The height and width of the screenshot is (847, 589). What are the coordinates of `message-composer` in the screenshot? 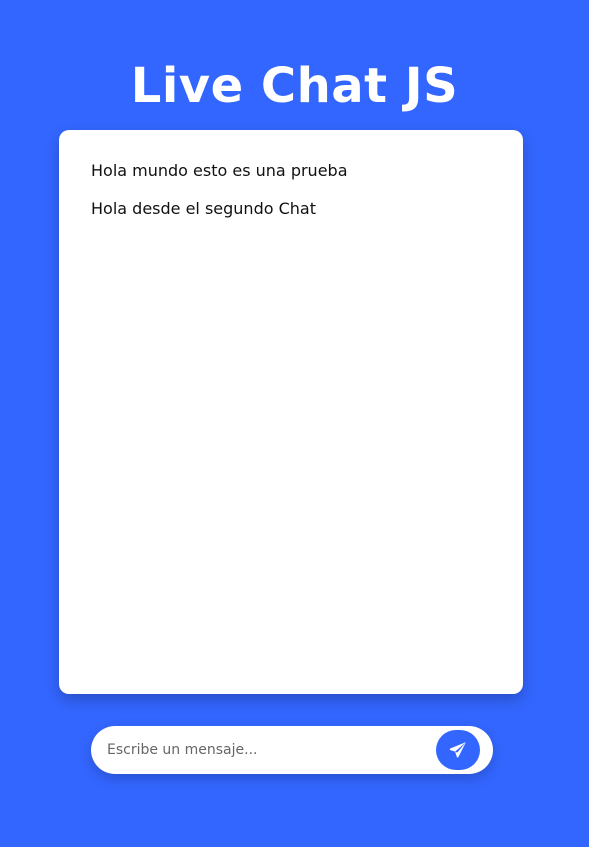 It's located at (292, 750).